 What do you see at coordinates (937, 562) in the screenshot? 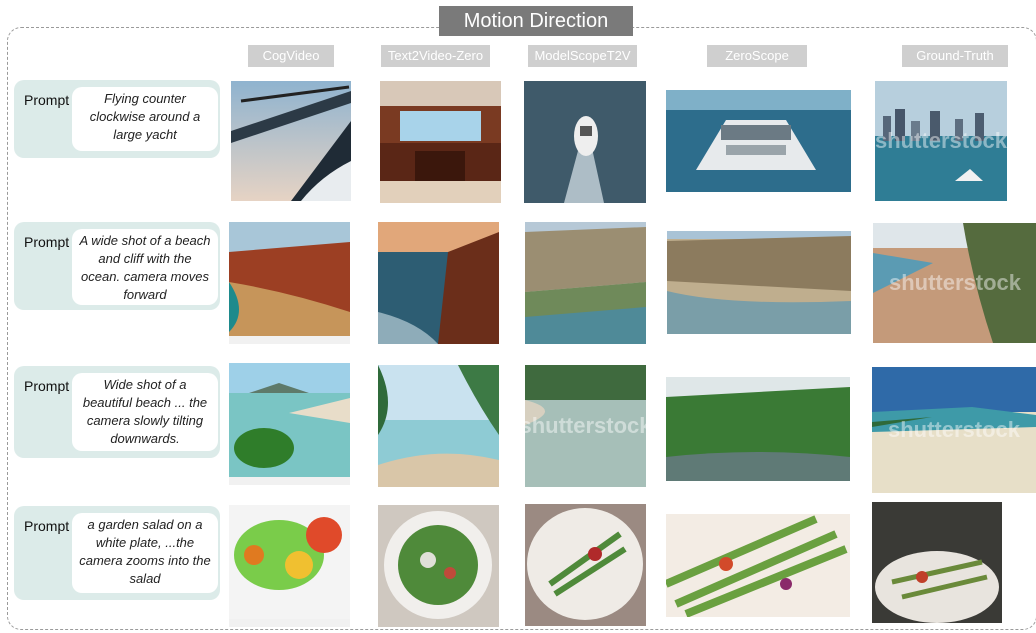
I see `video-frame-groundtruth-salad` at bounding box center [937, 562].